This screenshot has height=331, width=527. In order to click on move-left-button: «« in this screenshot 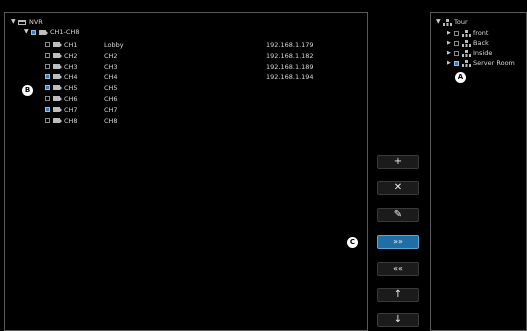, I will do `click(398, 269)`.